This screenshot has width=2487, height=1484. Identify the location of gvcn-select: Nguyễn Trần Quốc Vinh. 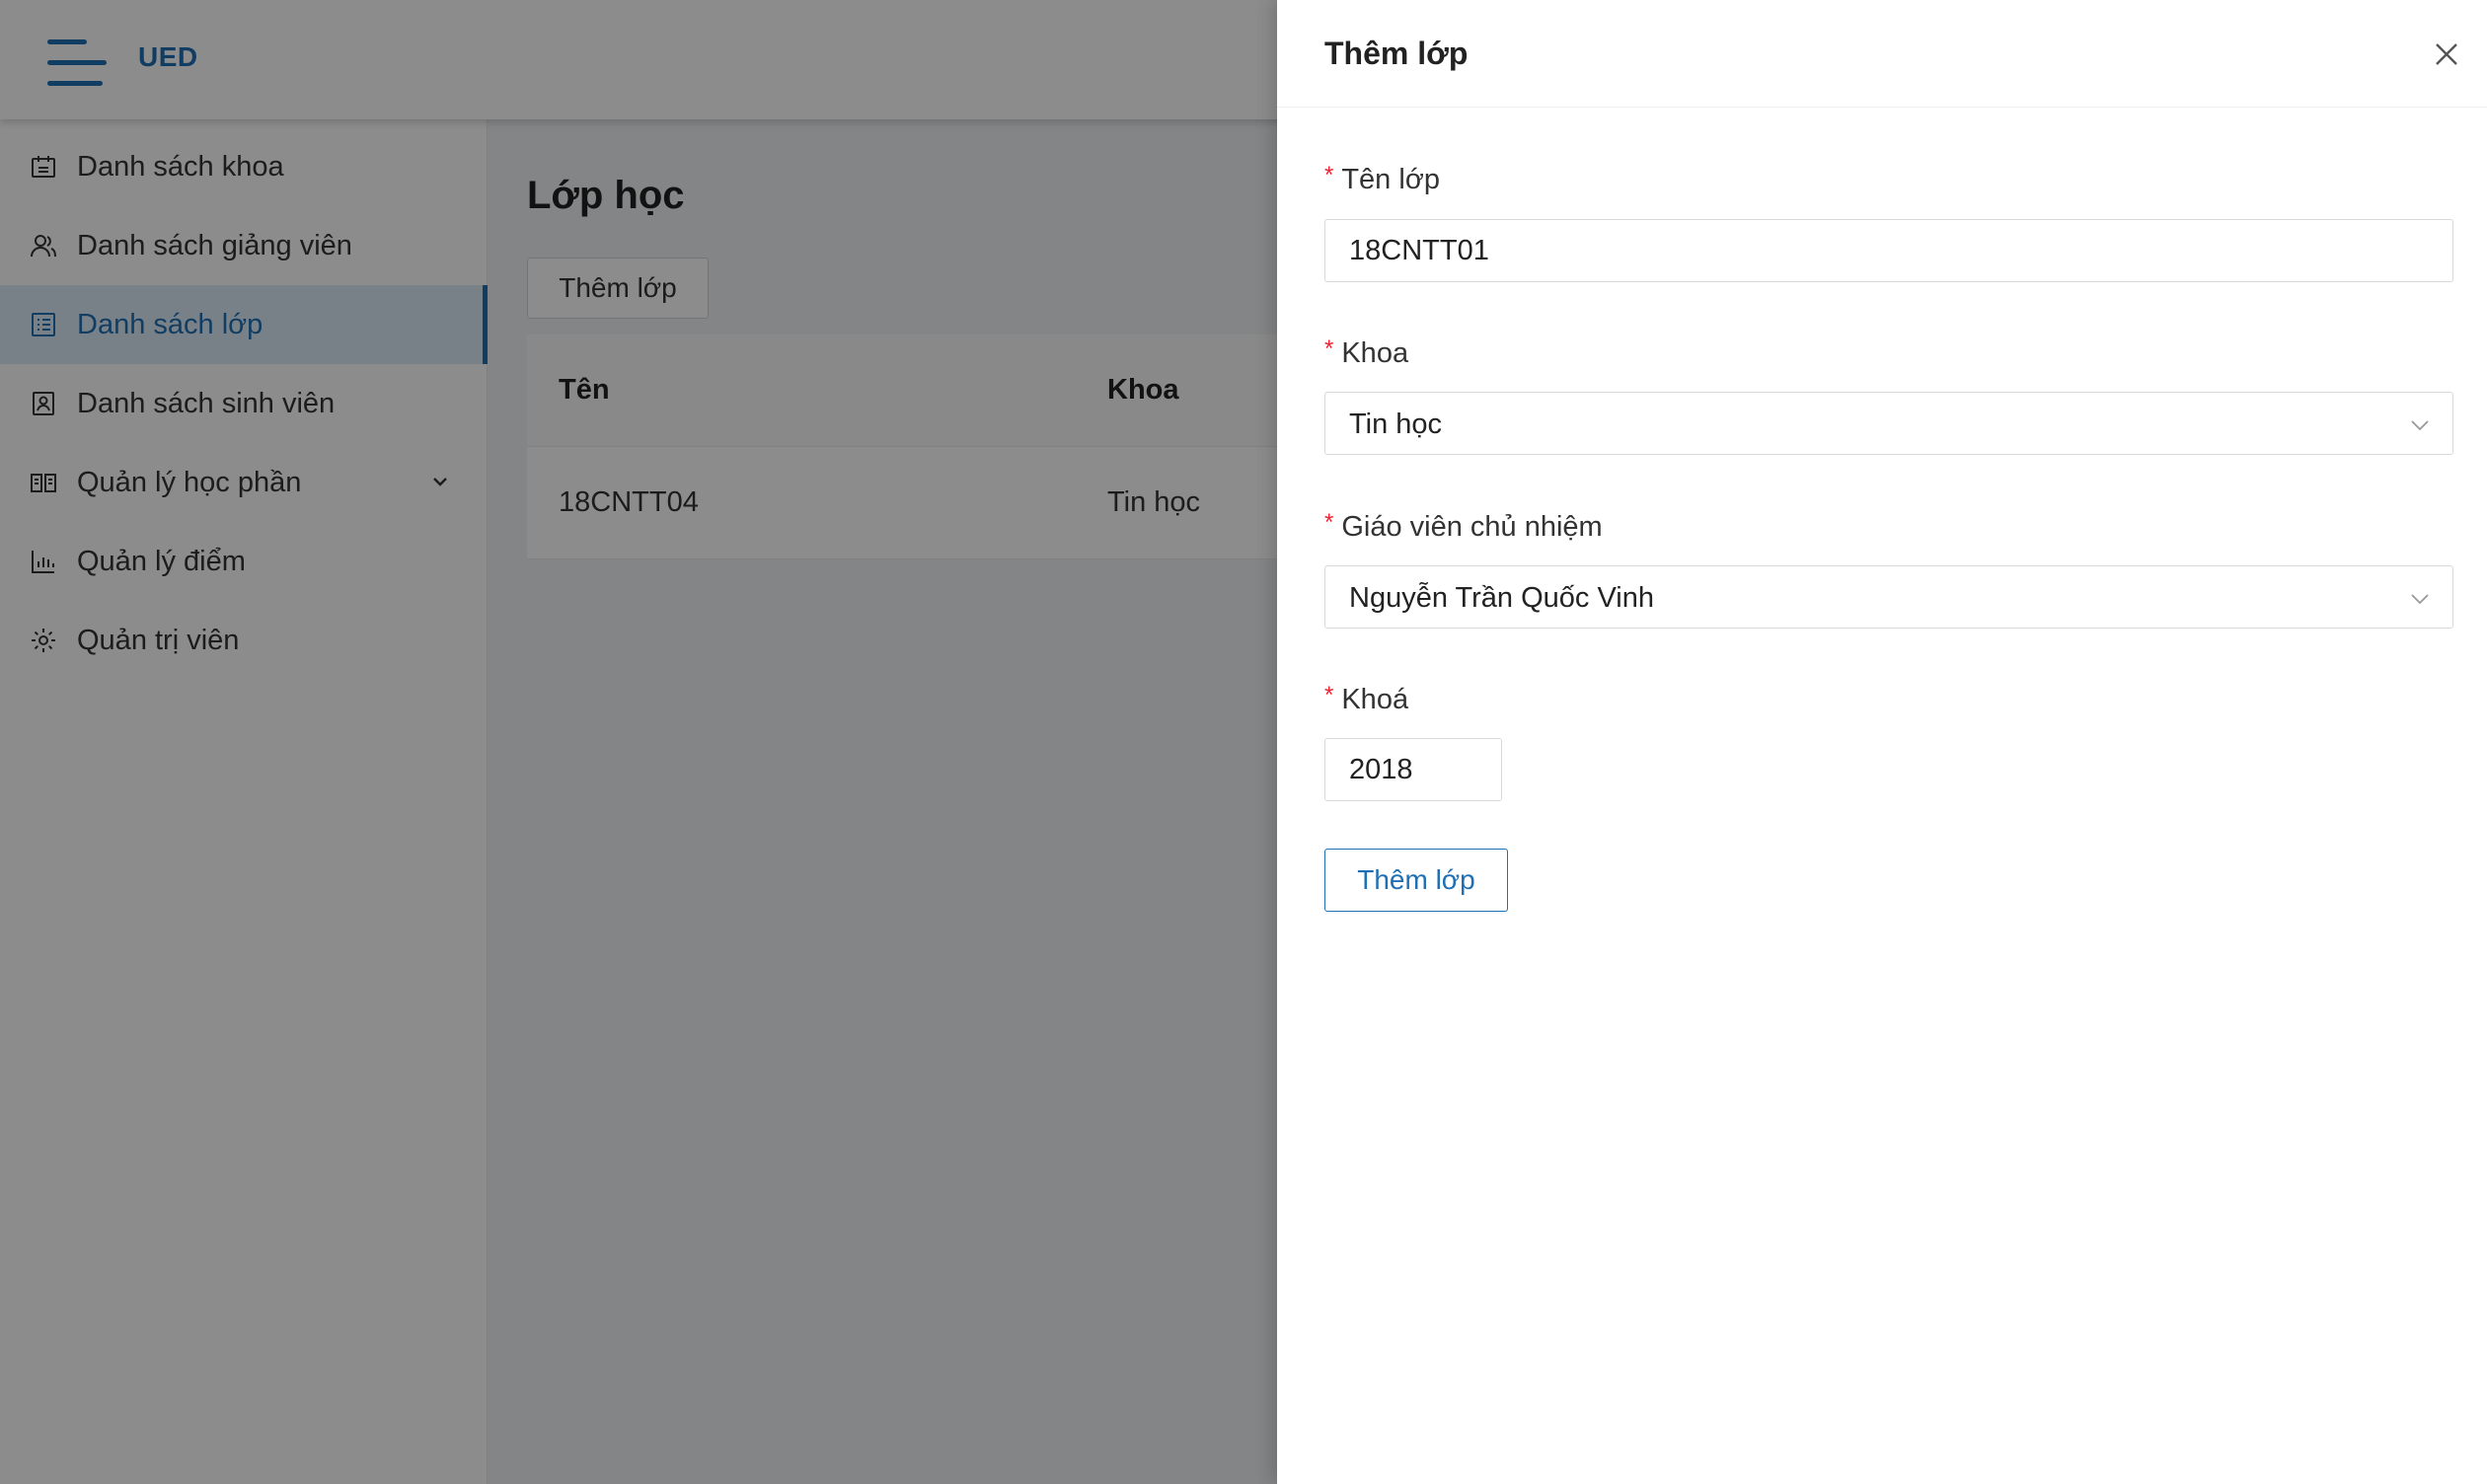
(1888, 597).